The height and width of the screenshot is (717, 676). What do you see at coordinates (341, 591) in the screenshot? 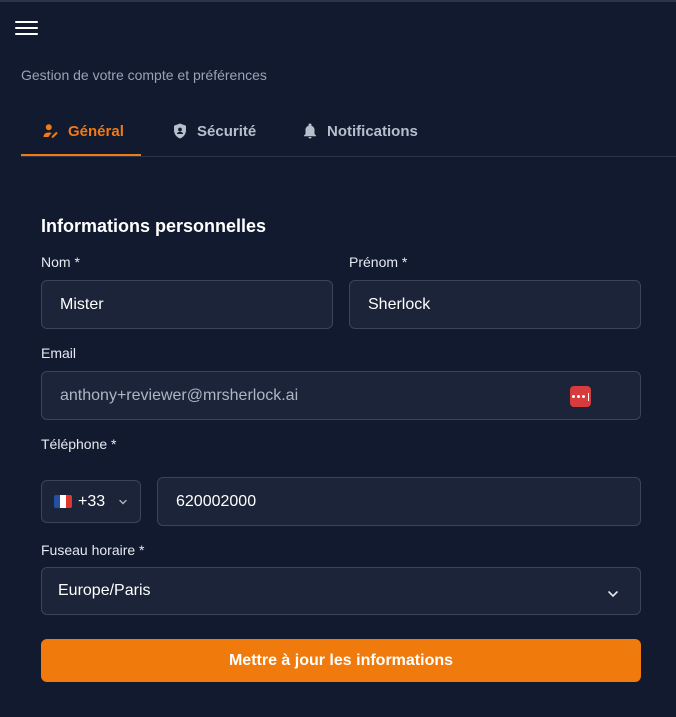
I see `timezone-select: Europe/Paris` at bounding box center [341, 591].